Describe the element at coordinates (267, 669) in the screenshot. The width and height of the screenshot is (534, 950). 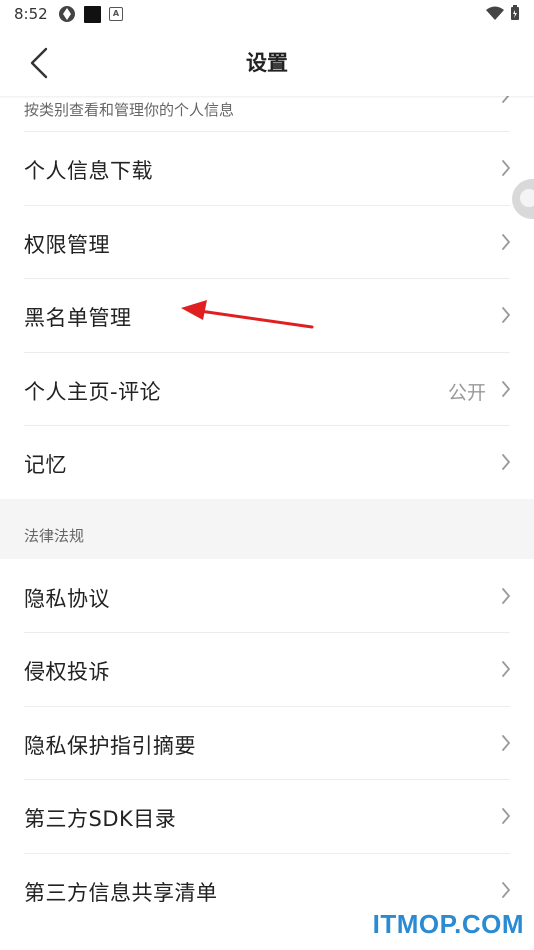
I see `settings-row-infringement-complaint: 侵权投诉` at that location.